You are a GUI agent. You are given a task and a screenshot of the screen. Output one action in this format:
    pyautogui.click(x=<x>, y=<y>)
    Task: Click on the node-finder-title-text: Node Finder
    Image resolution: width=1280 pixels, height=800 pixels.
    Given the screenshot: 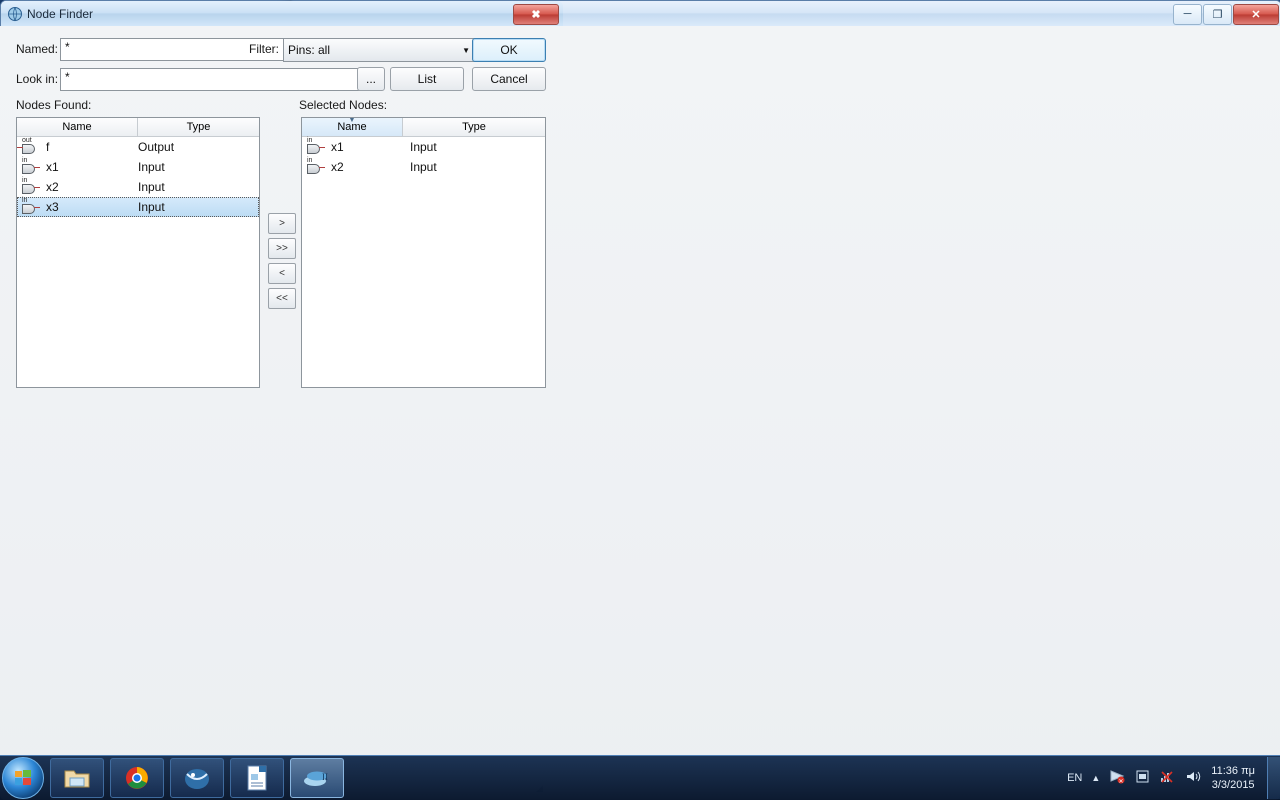 What is the action you would take?
    pyautogui.click(x=60, y=14)
    